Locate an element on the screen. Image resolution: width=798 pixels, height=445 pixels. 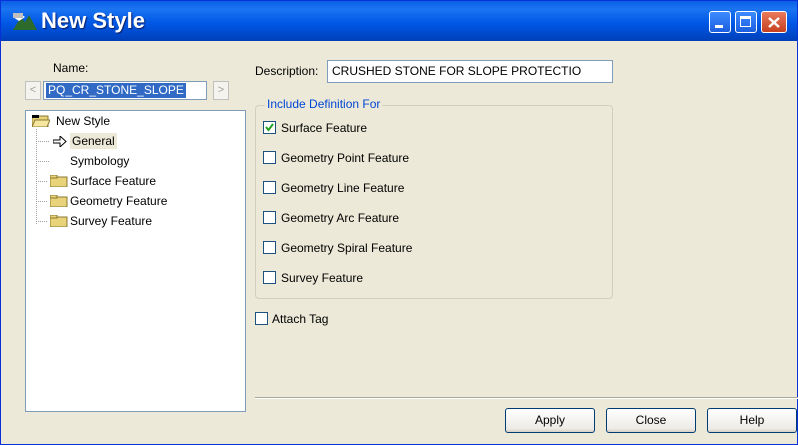
geometry-point-feature-checkbox is located at coordinates (269, 157).